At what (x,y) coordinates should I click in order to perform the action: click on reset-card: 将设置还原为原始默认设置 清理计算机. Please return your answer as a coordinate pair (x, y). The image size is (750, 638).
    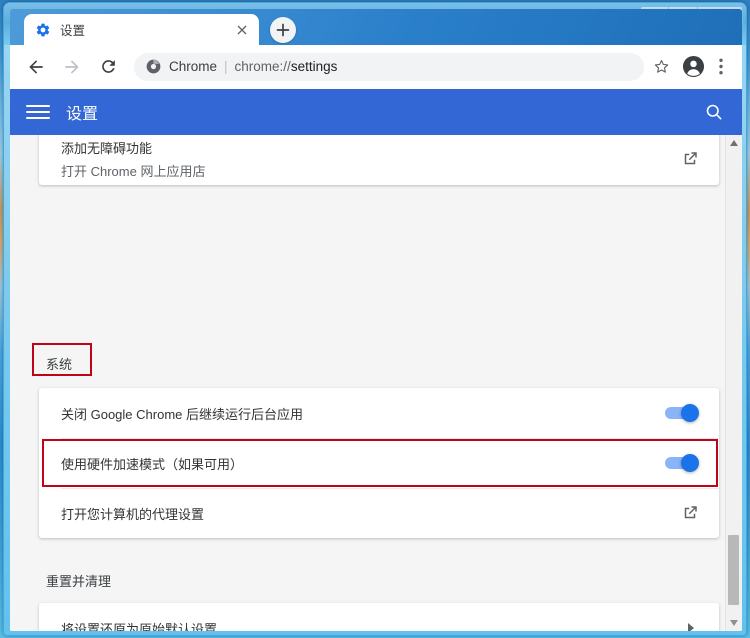
    Looking at the image, I should click on (379, 617).